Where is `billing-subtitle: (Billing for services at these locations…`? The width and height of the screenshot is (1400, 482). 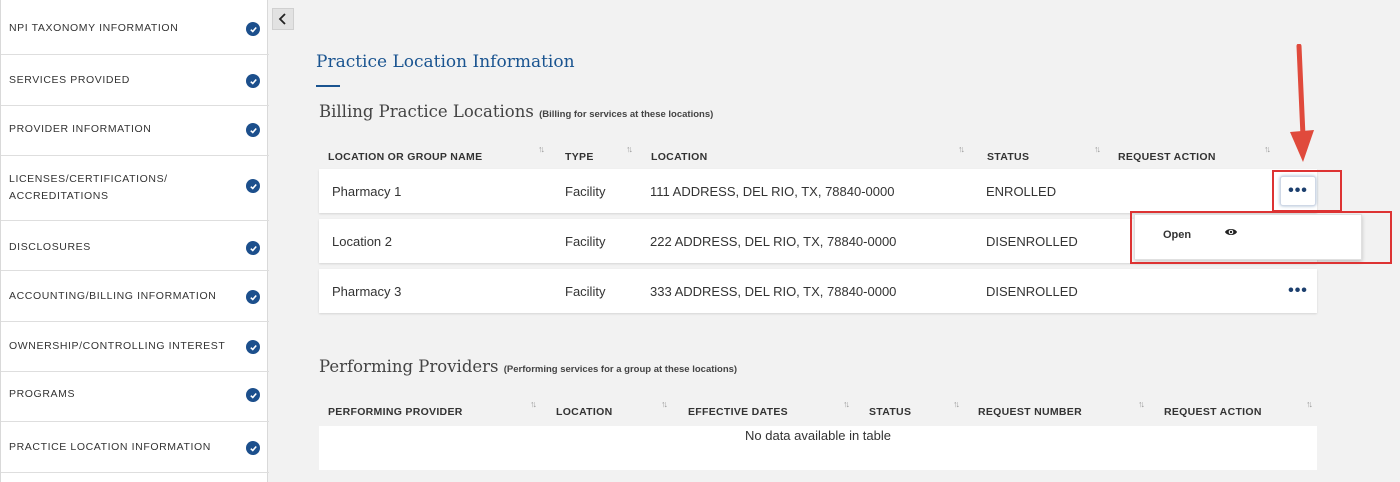
billing-subtitle: (Billing for services at these locations… is located at coordinates (626, 114).